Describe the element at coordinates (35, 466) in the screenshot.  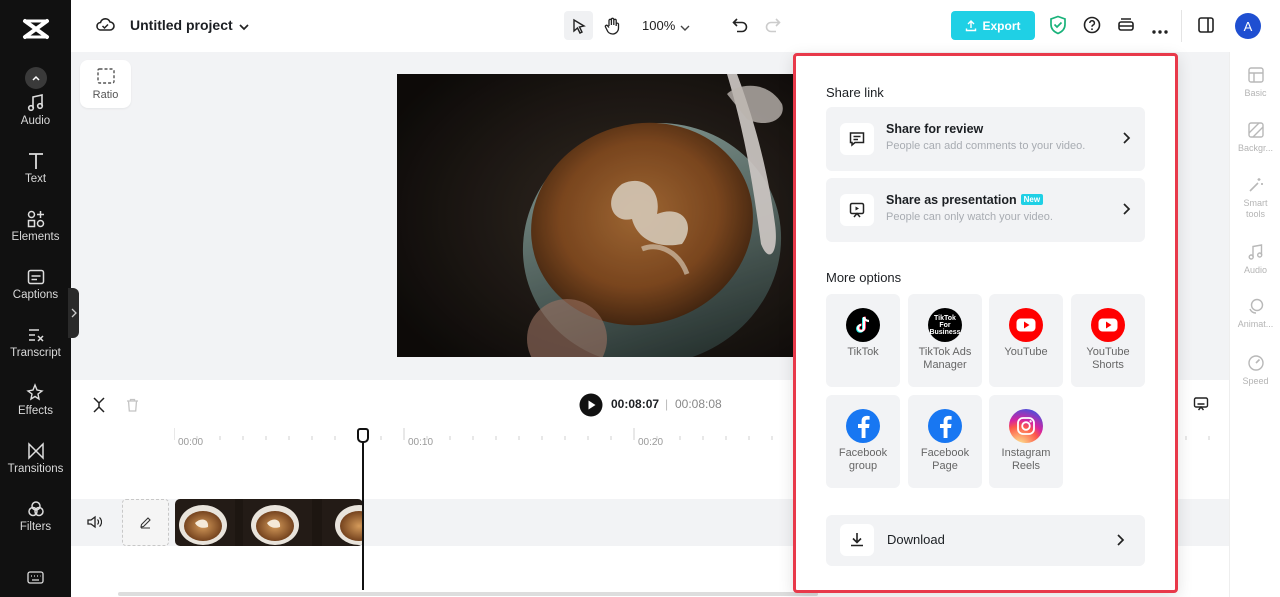
I see `sidebar-item-transitions: Transitions` at that location.